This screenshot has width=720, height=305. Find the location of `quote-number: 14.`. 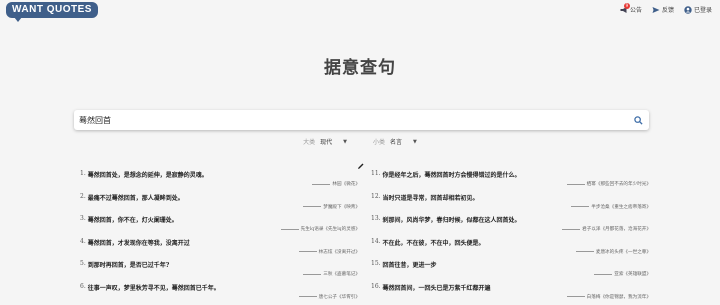

quote-number: 14. is located at coordinates (376, 242).